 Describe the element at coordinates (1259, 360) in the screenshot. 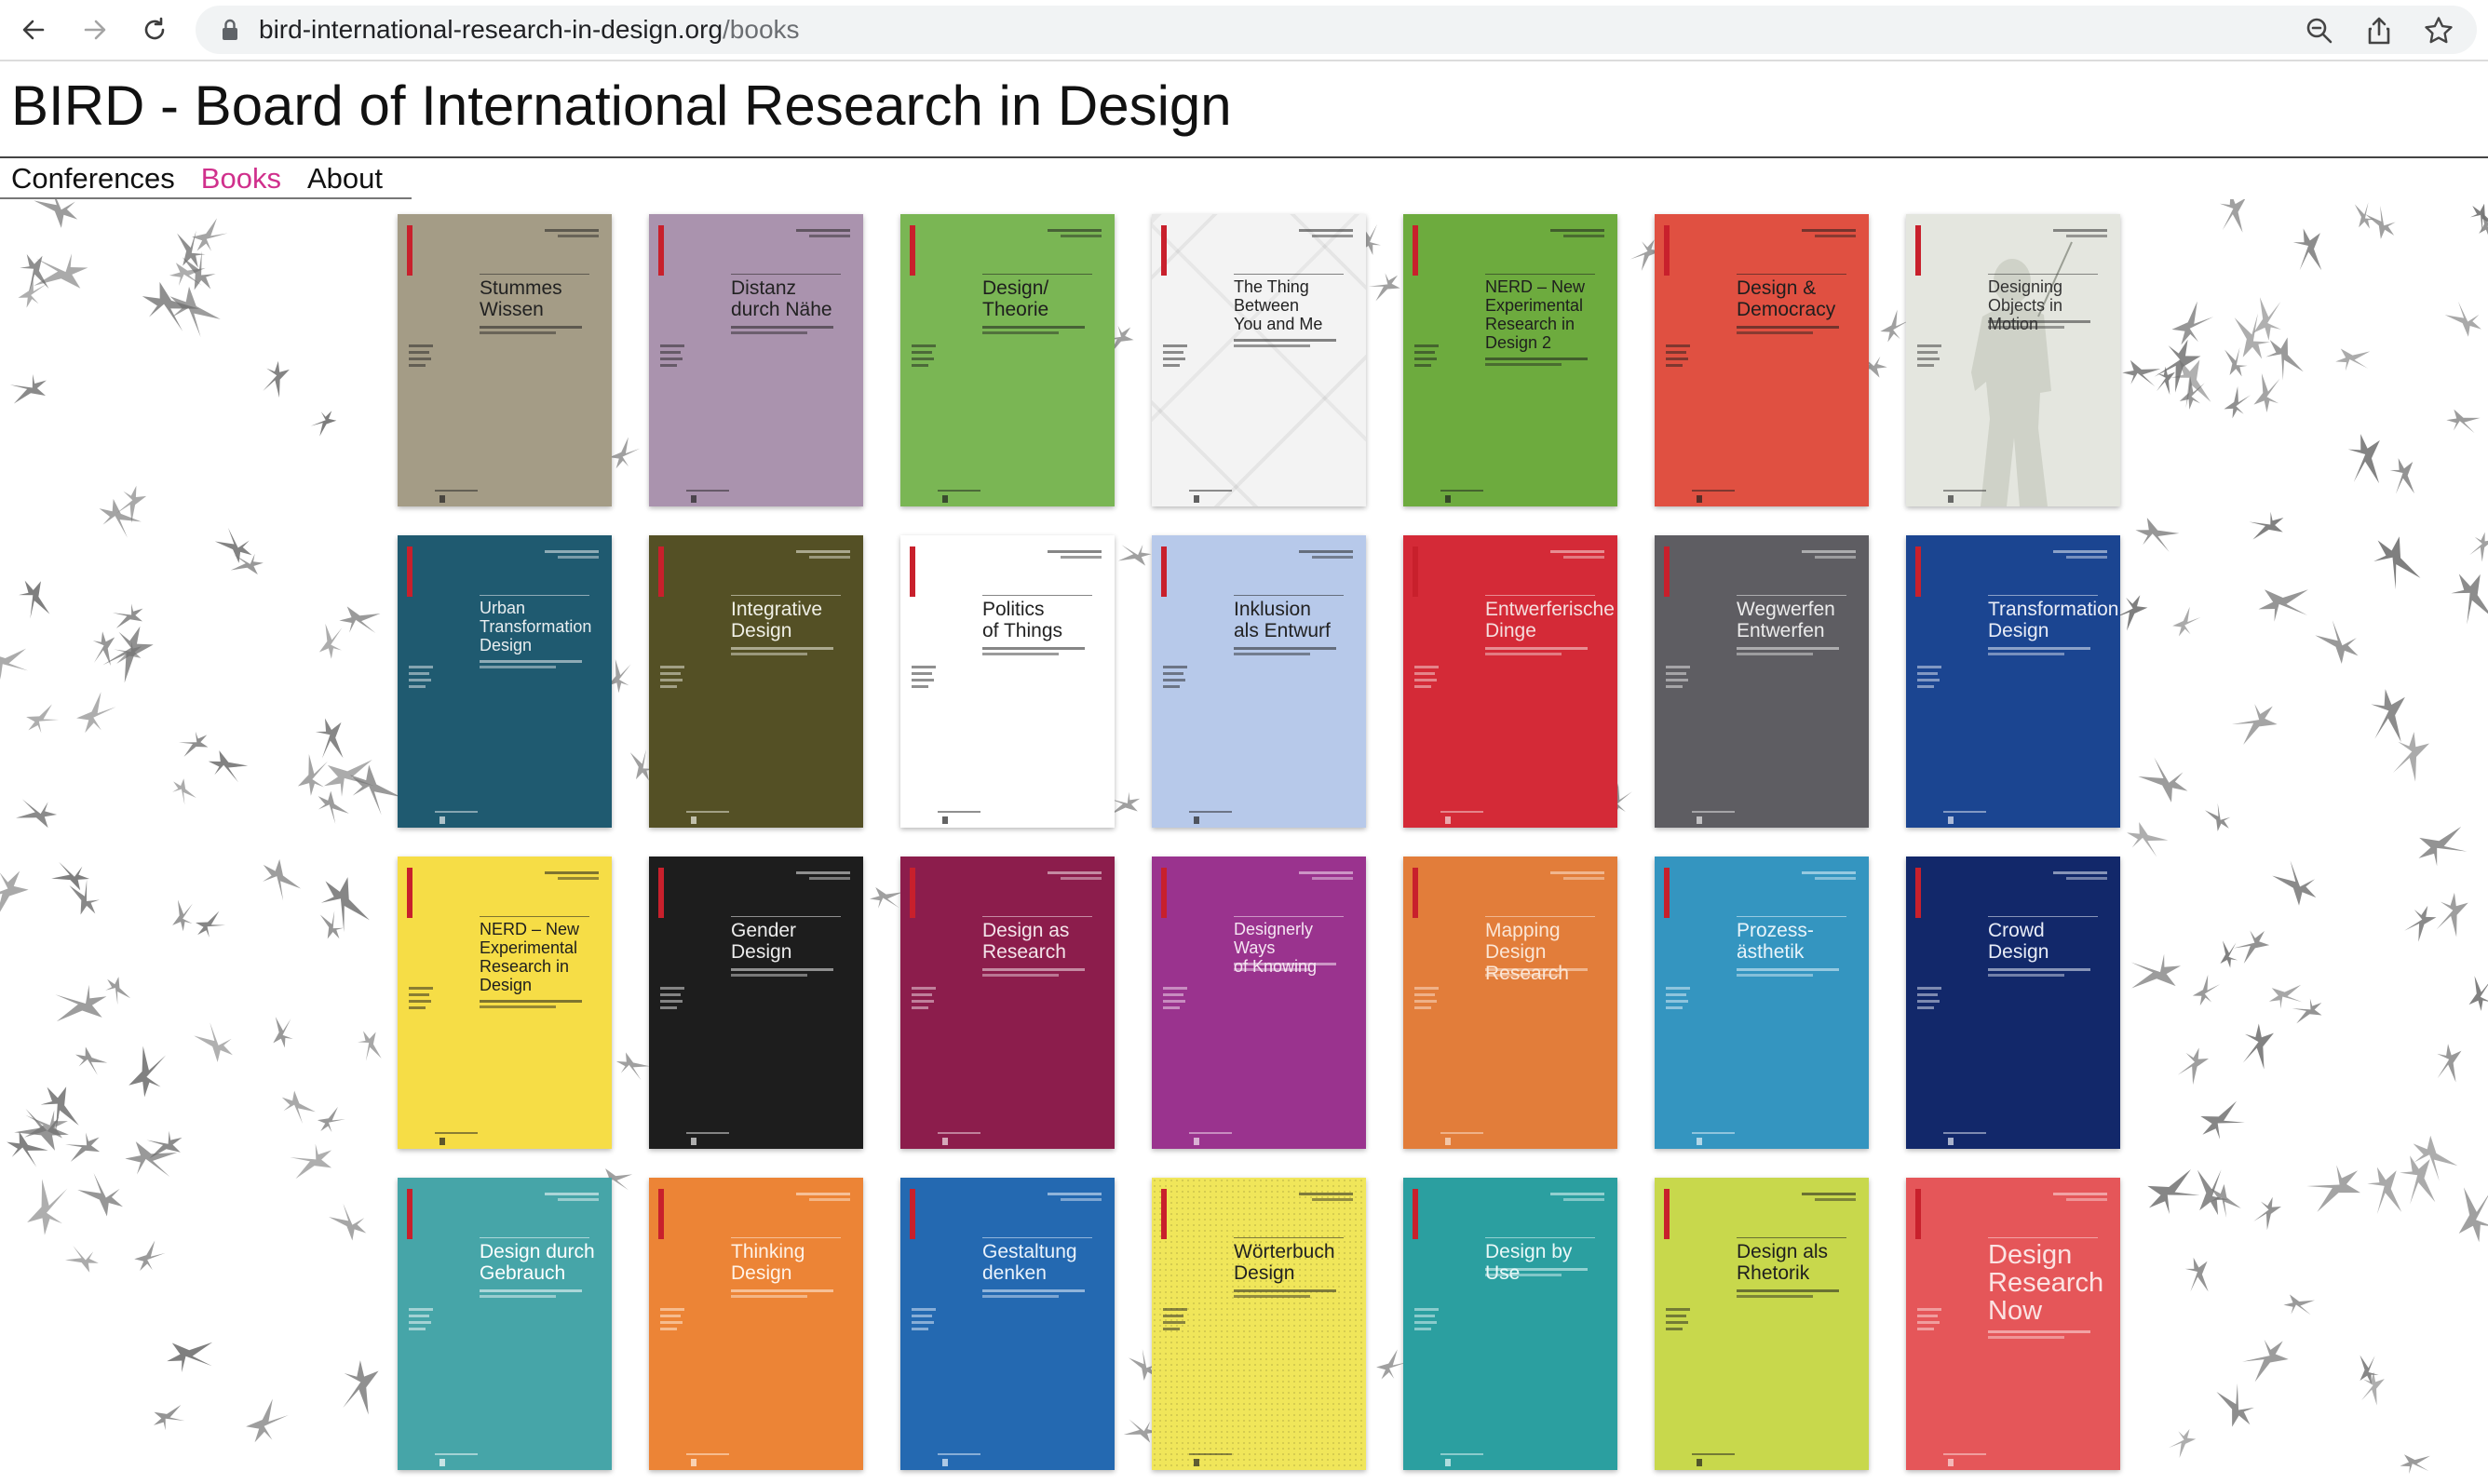

I see `book-cover: The Thing Between You and Me` at that location.